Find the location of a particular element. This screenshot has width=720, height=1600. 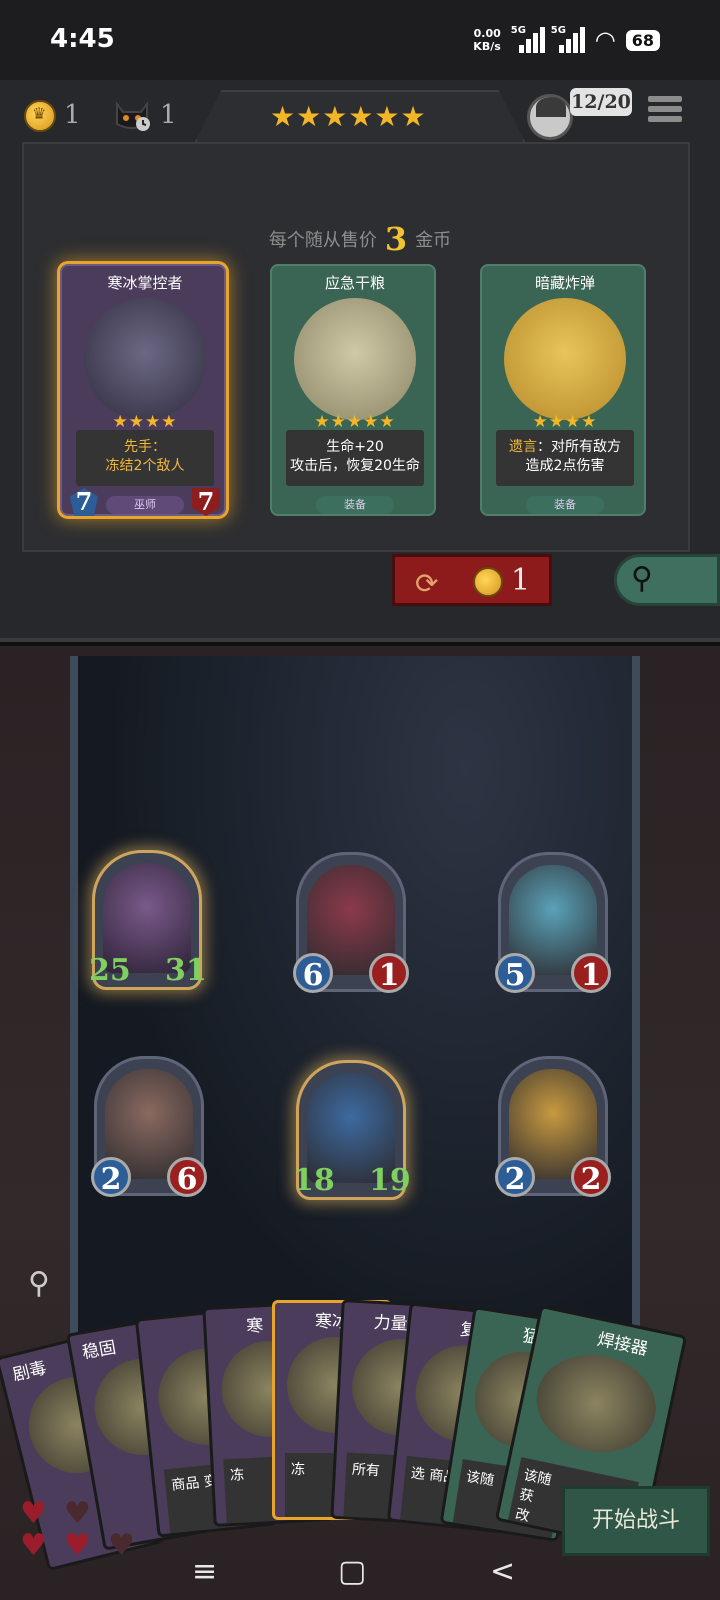

back-nav-button: < is located at coordinates (502, 1571).